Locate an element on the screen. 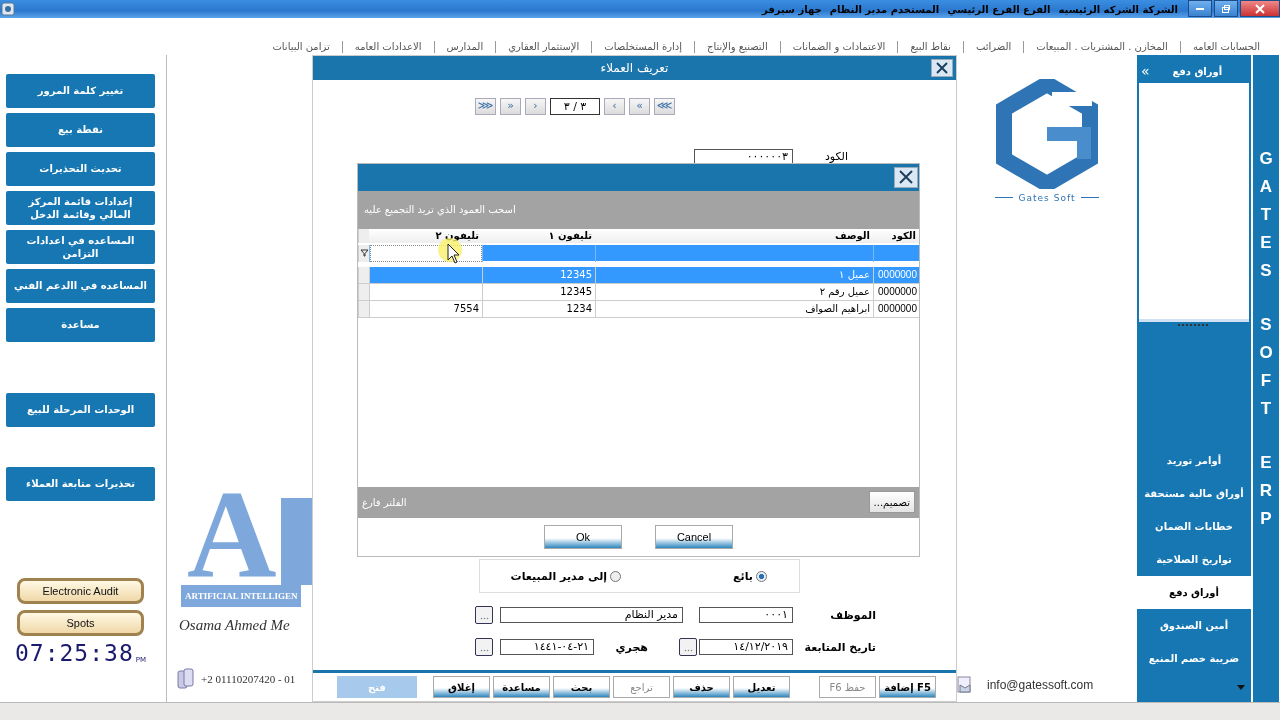 The width and height of the screenshot is (1280, 720). column-header: الوصف is located at coordinates (734, 235).